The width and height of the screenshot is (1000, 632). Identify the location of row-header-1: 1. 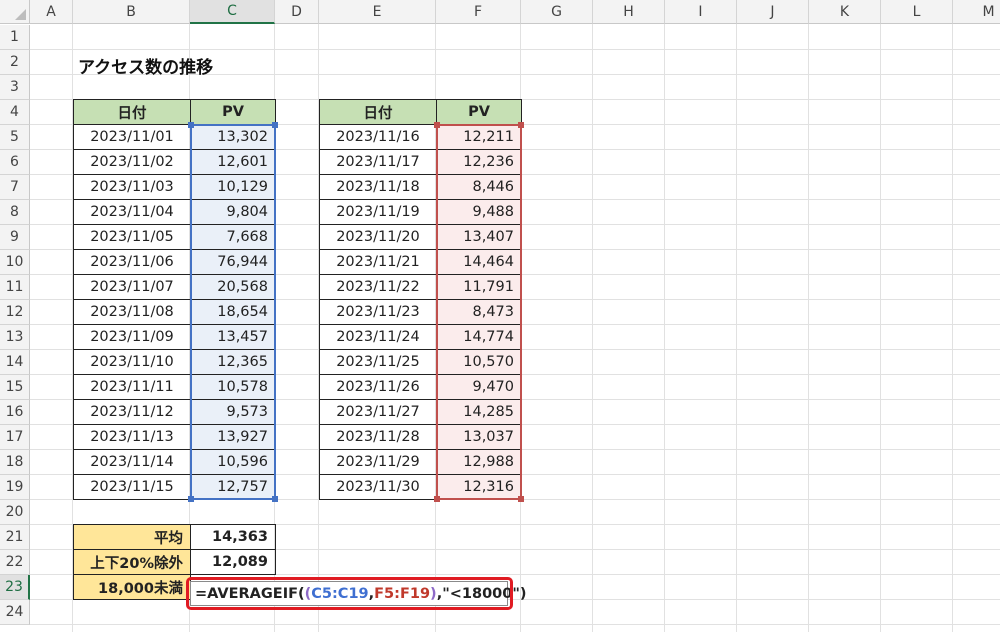
(15, 37).